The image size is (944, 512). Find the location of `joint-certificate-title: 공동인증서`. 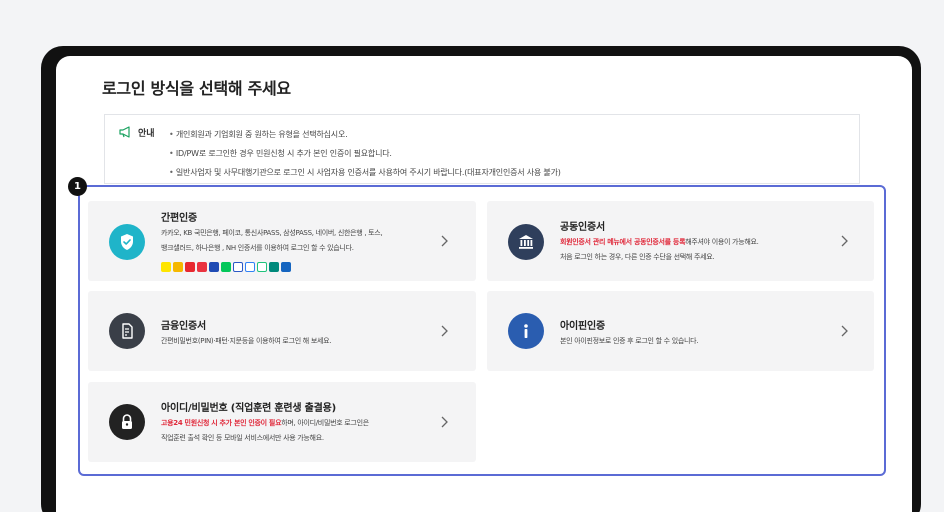

joint-certificate-title: 공동인증서 is located at coordinates (582, 227).